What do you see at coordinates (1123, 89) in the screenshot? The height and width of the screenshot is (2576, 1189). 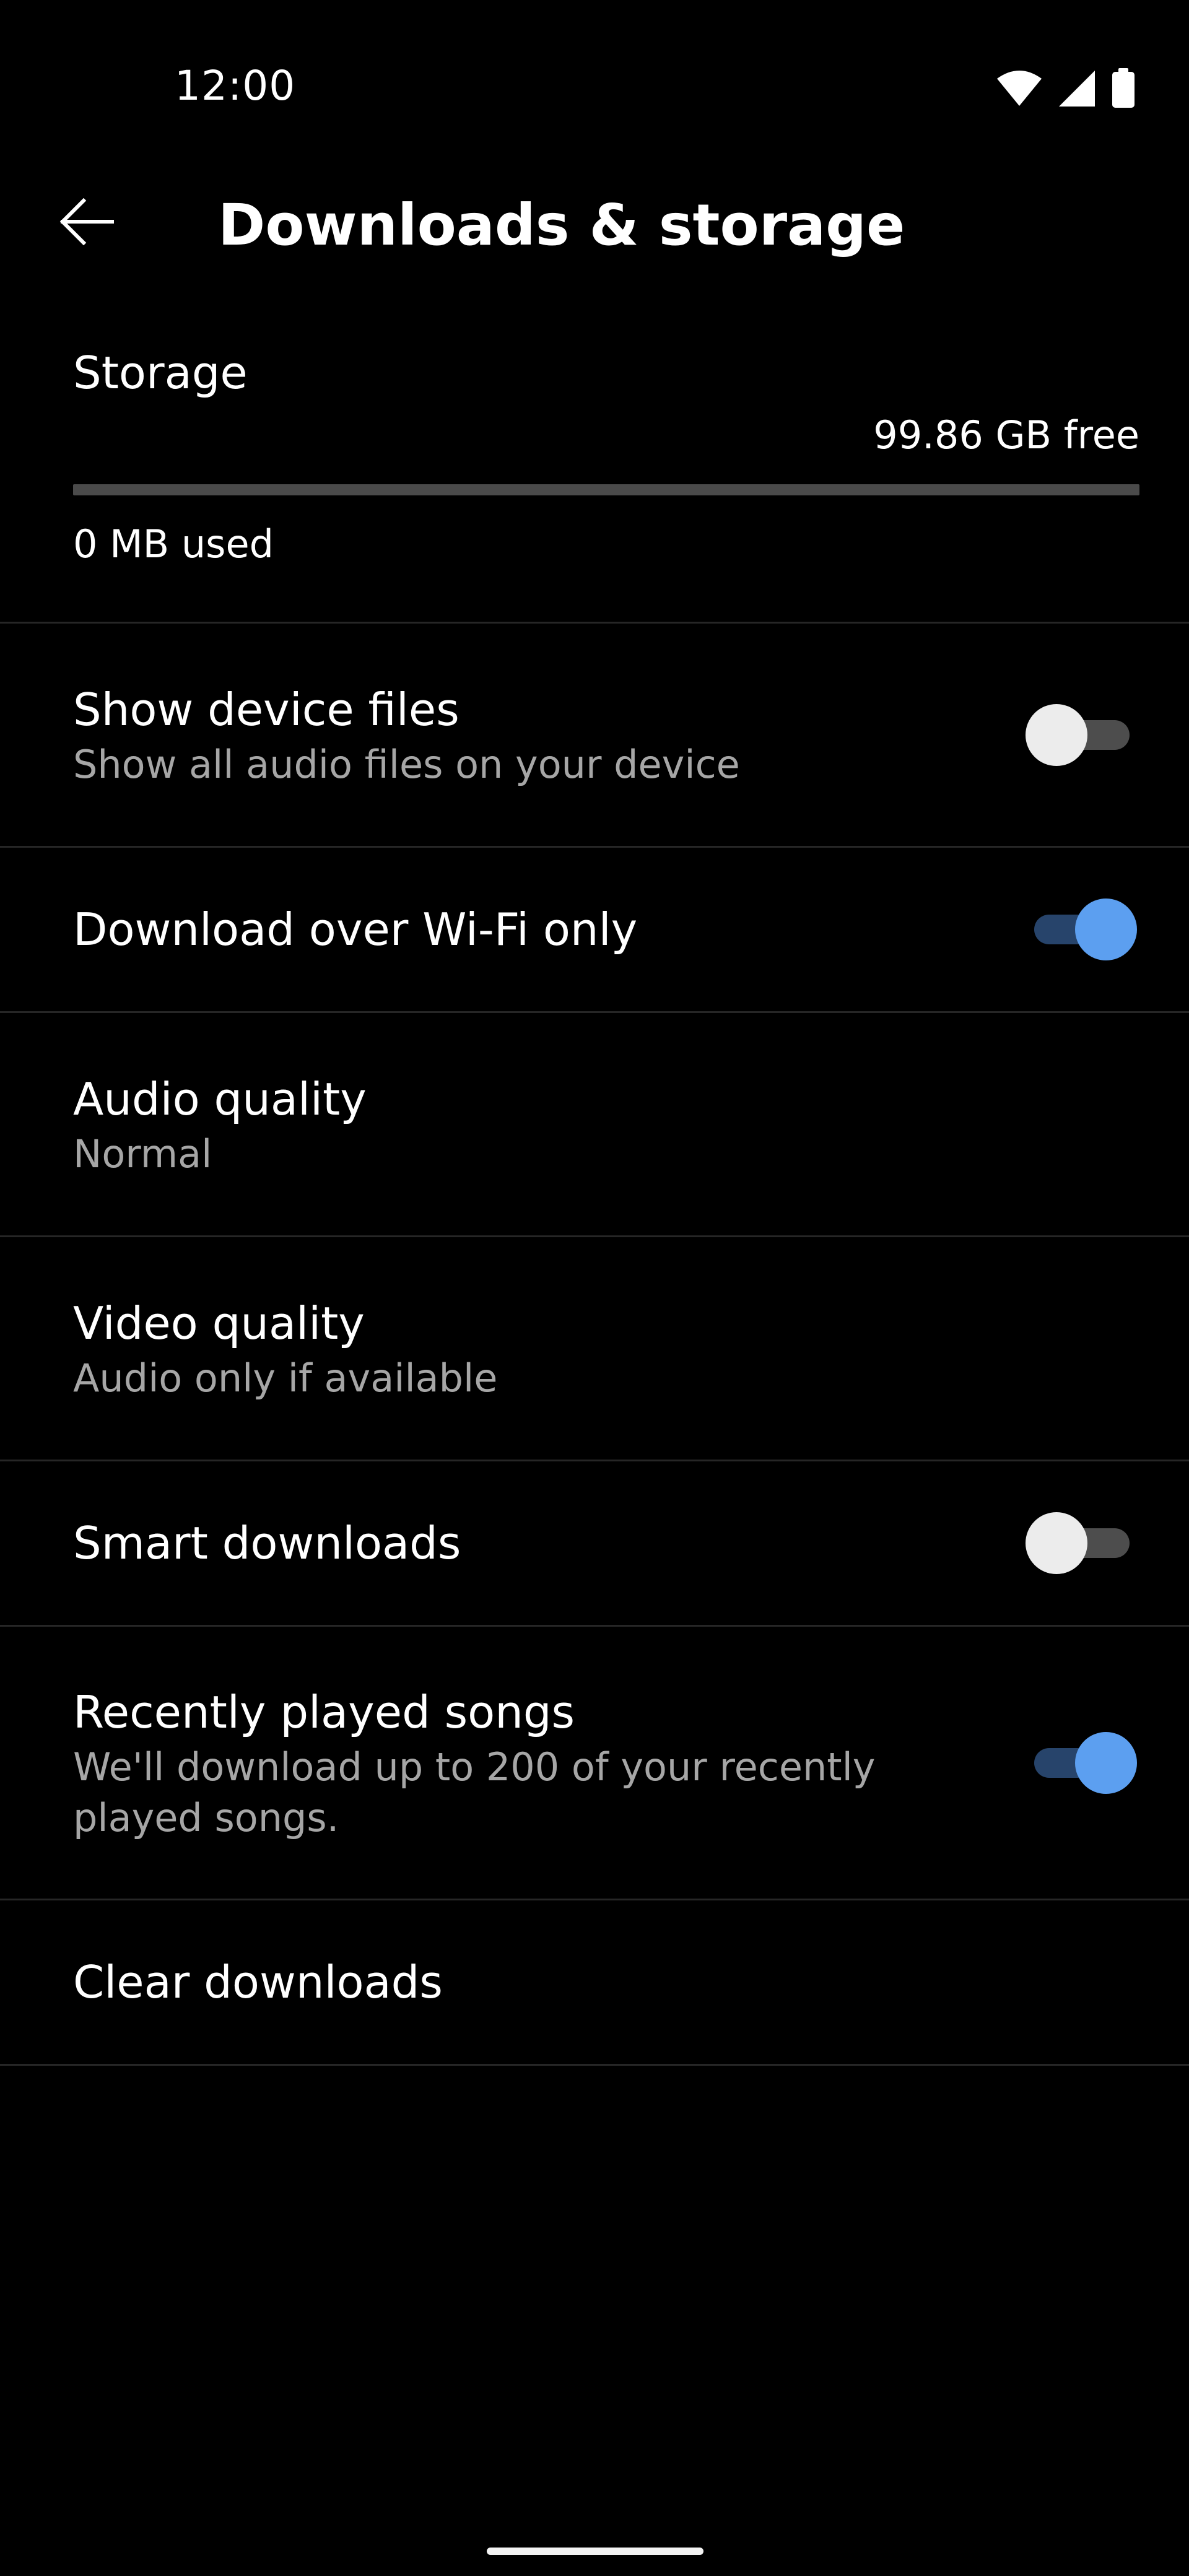 I see `battery-icon` at bounding box center [1123, 89].